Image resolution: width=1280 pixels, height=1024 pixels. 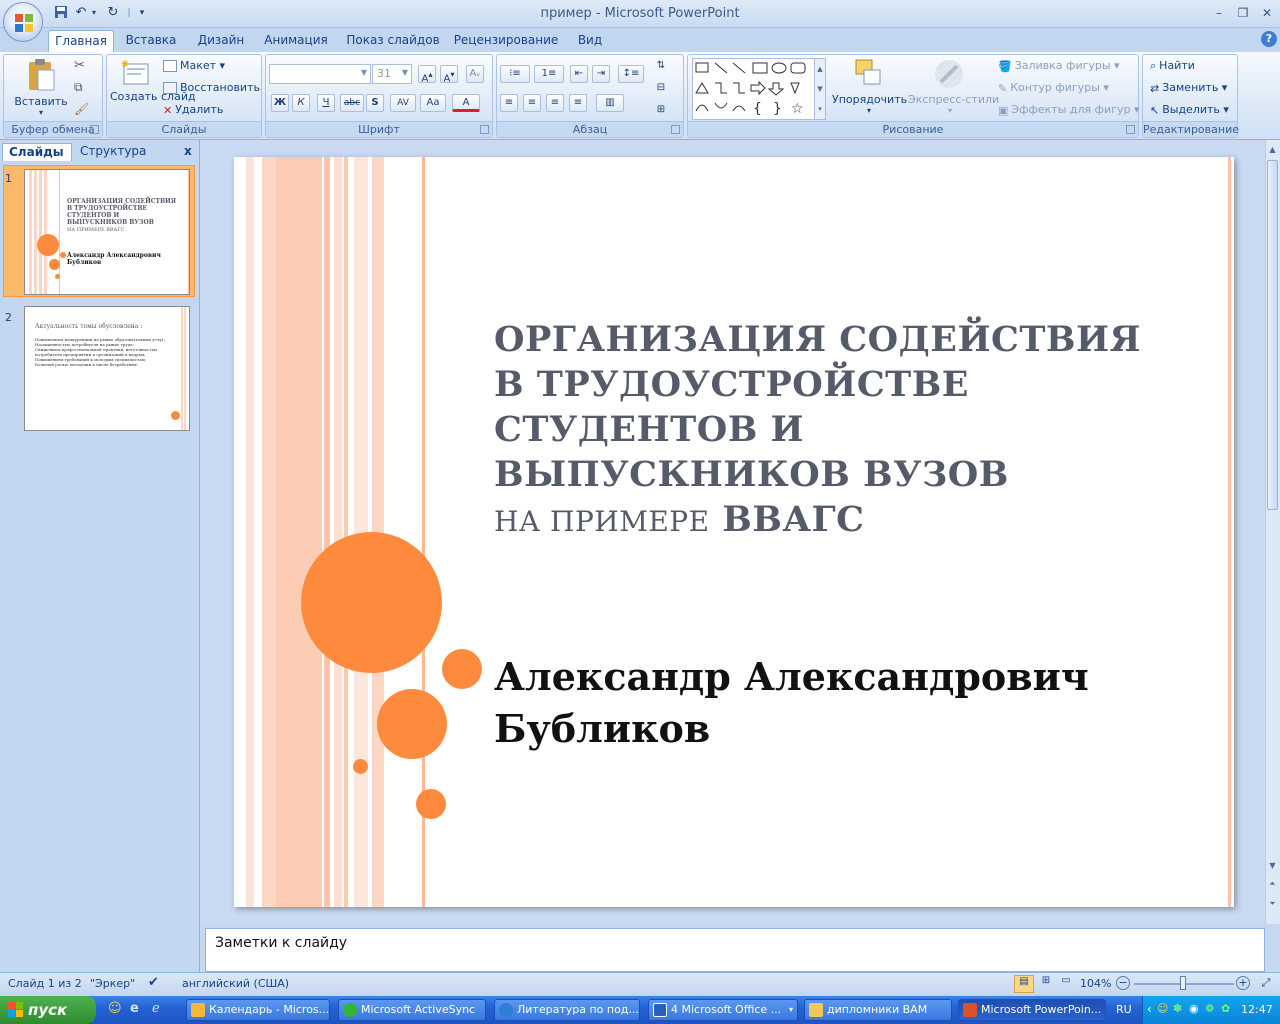 I want to click on office-button, so click(x=23, y=22).